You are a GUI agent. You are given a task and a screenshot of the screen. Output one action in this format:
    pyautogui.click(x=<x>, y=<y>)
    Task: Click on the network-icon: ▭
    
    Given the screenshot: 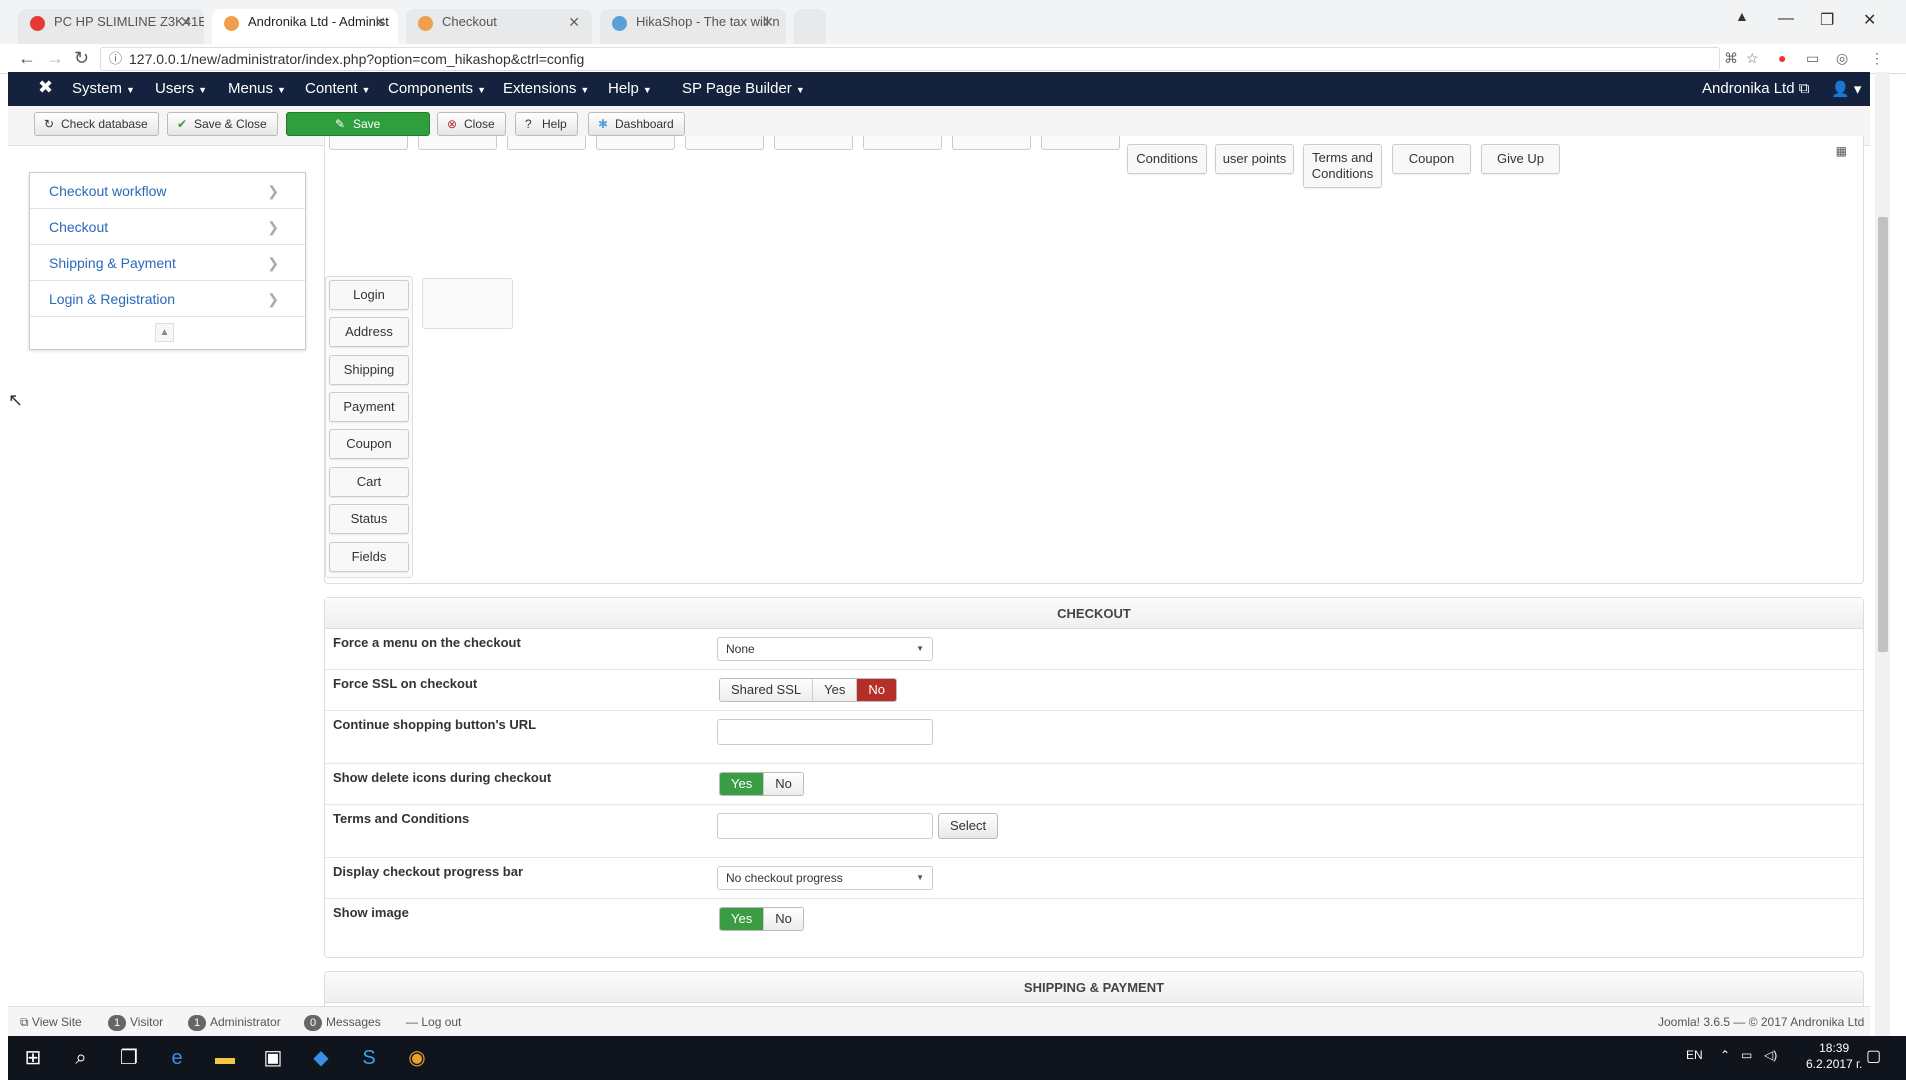 What is the action you would take?
    pyautogui.click(x=1746, y=1055)
    